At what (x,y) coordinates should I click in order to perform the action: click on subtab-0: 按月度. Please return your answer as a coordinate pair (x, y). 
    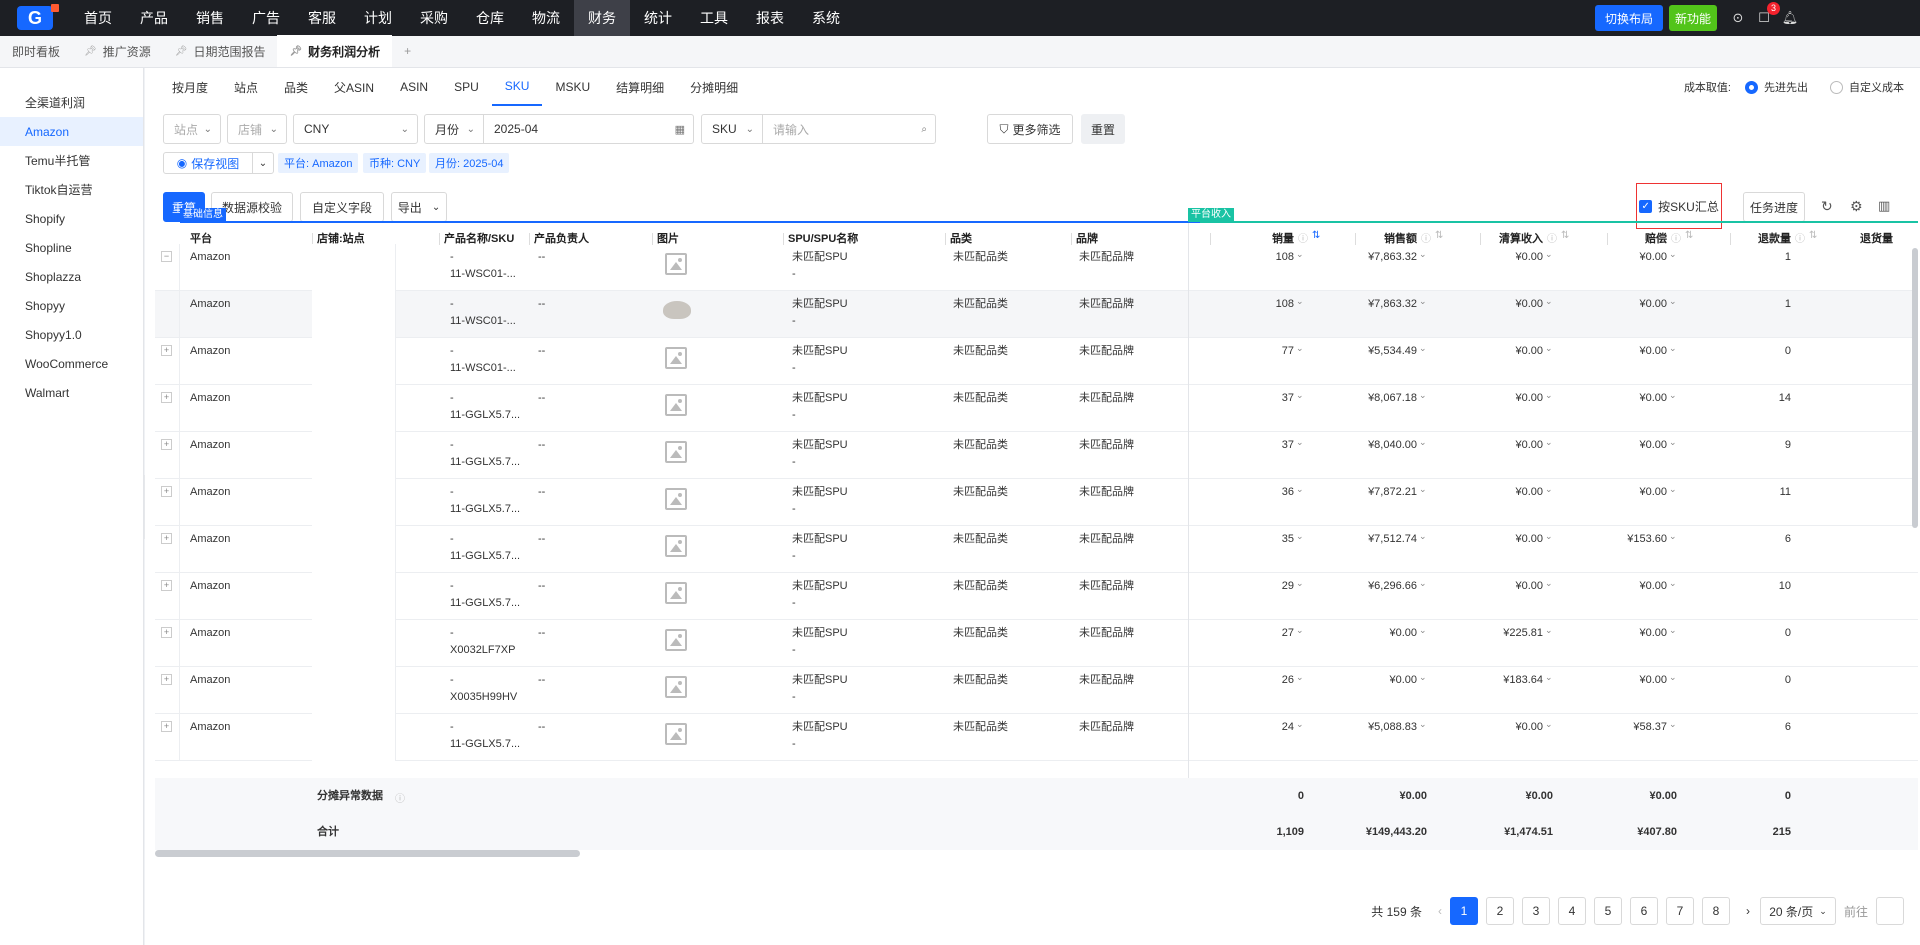
    Looking at the image, I should click on (190, 87).